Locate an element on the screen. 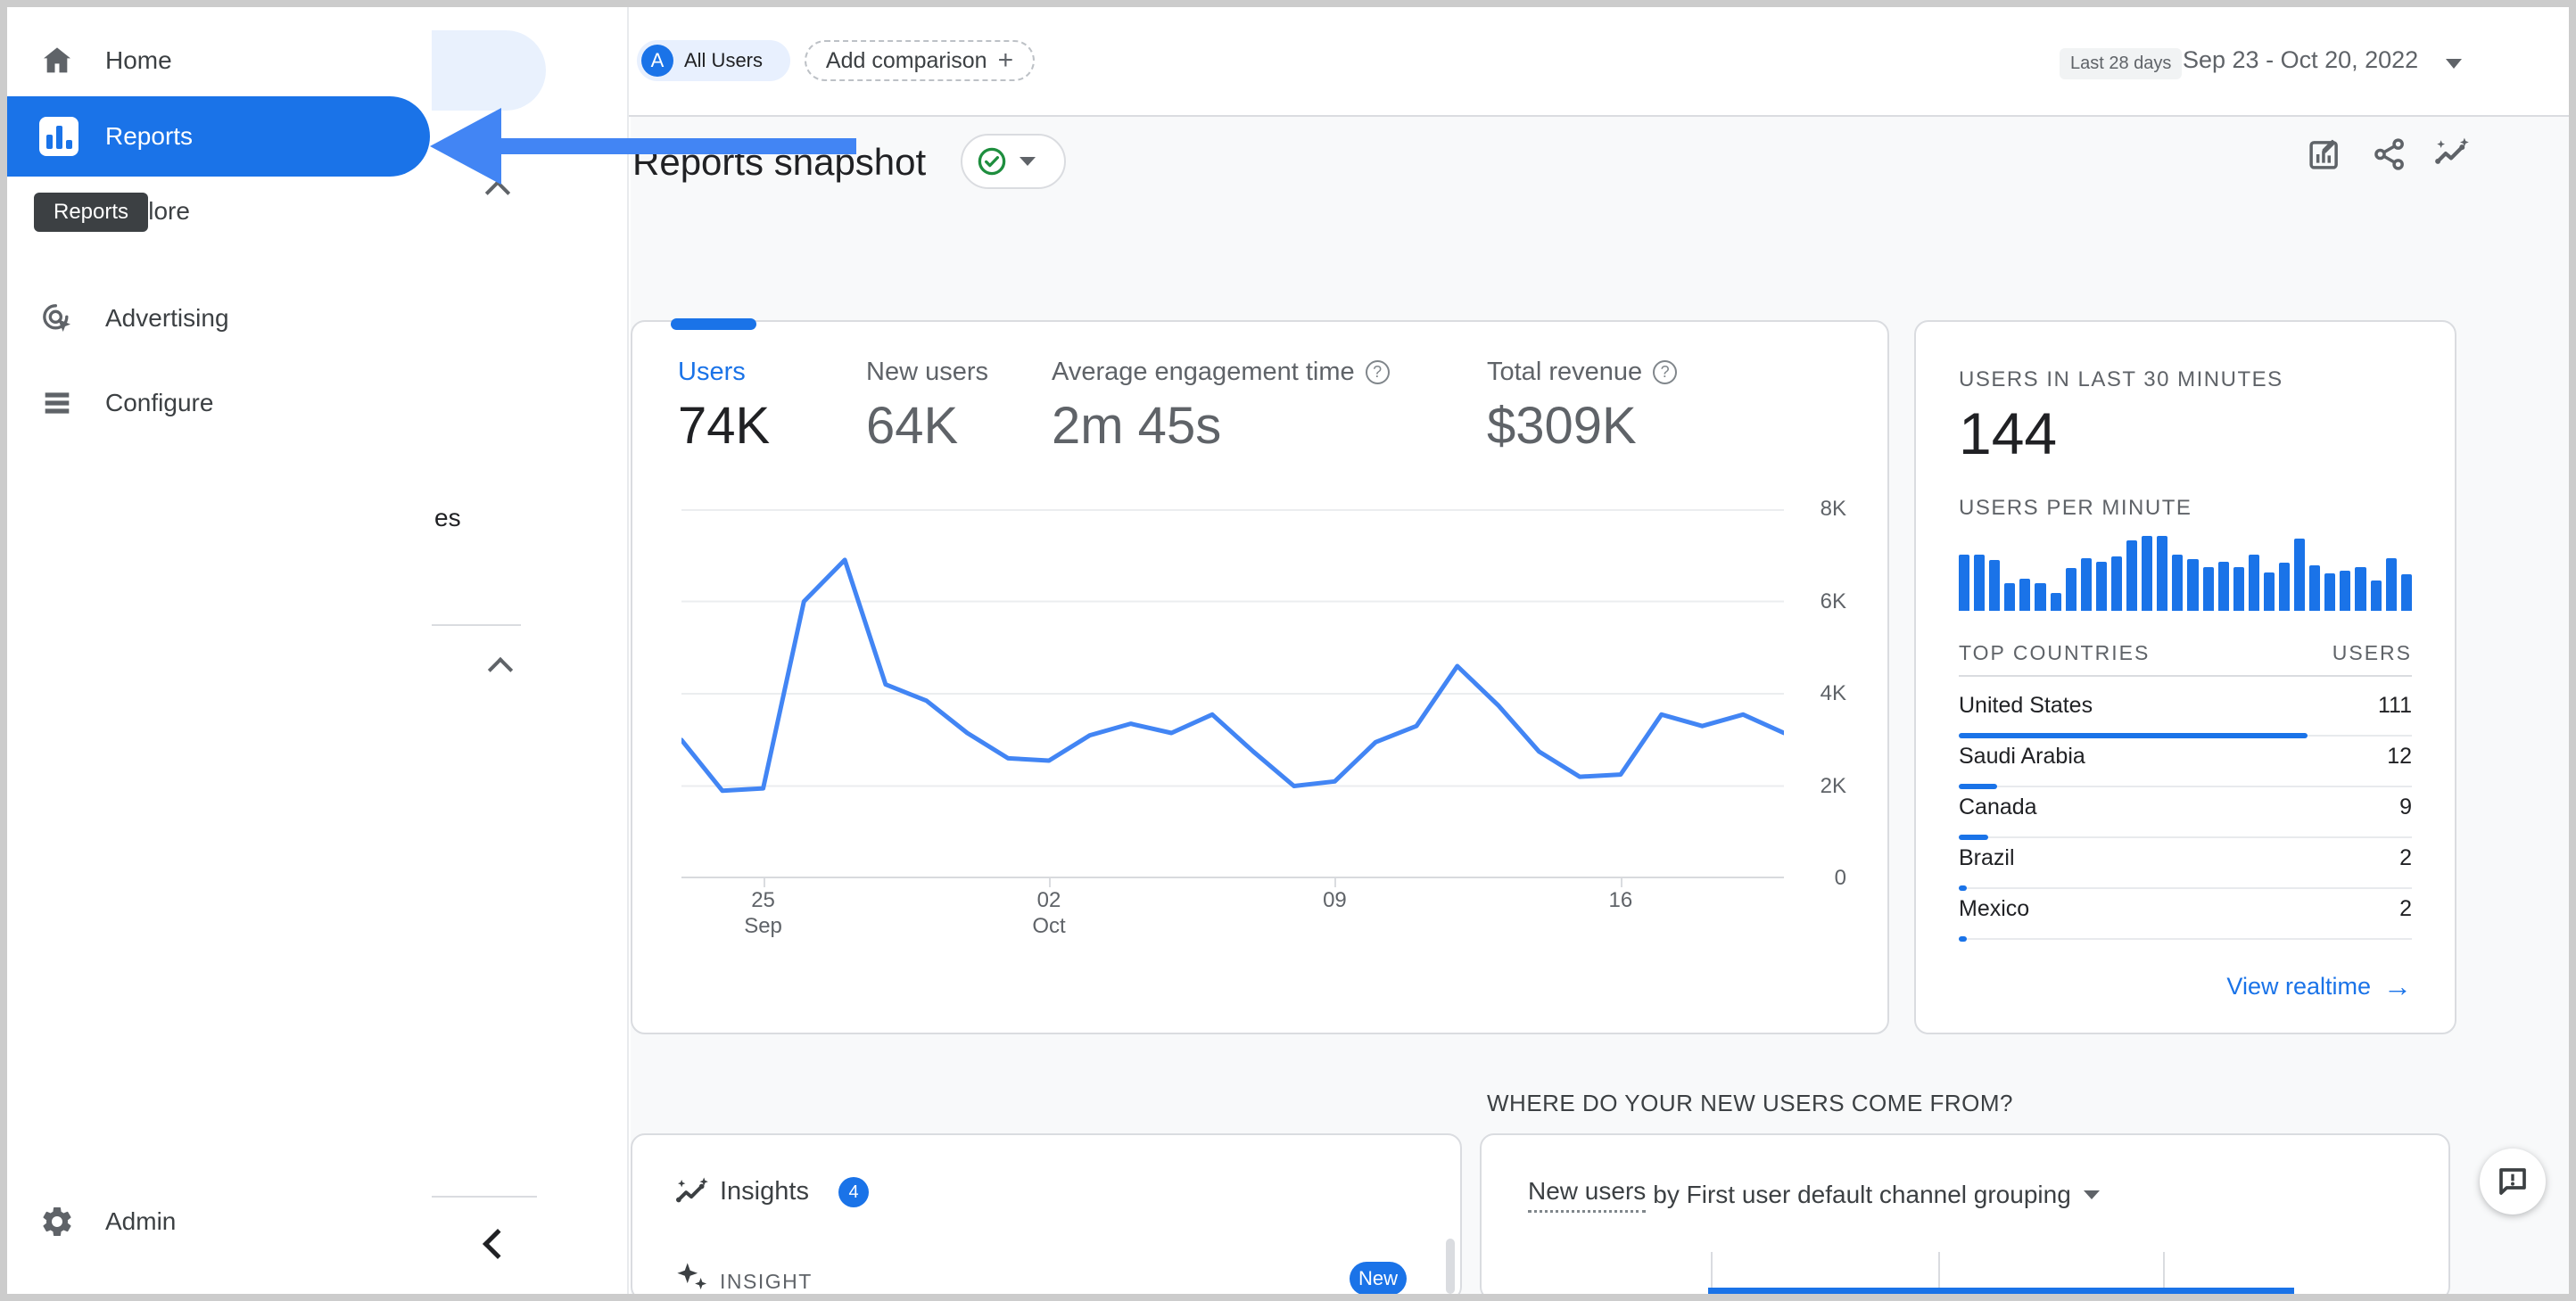  column-header: USERS is located at coordinates (2372, 653).